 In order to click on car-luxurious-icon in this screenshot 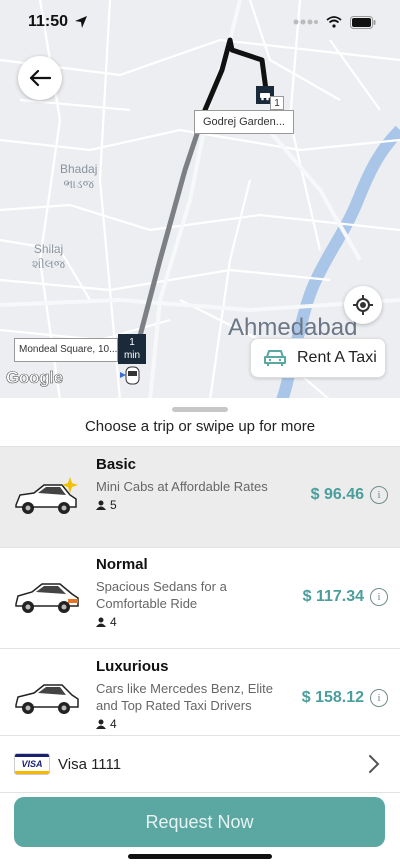, I will do `click(47, 699)`.